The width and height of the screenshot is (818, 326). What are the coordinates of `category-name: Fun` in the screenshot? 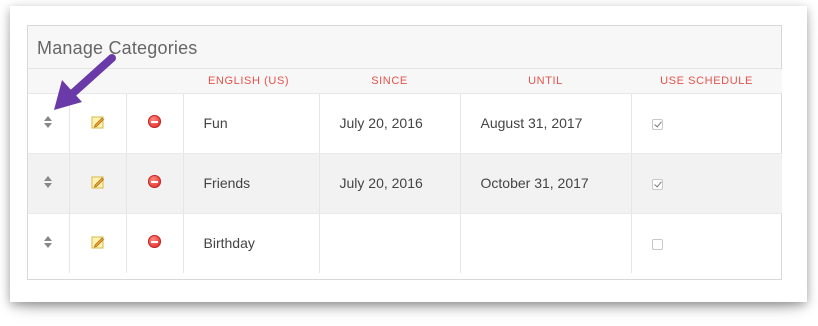 It's located at (251, 123).